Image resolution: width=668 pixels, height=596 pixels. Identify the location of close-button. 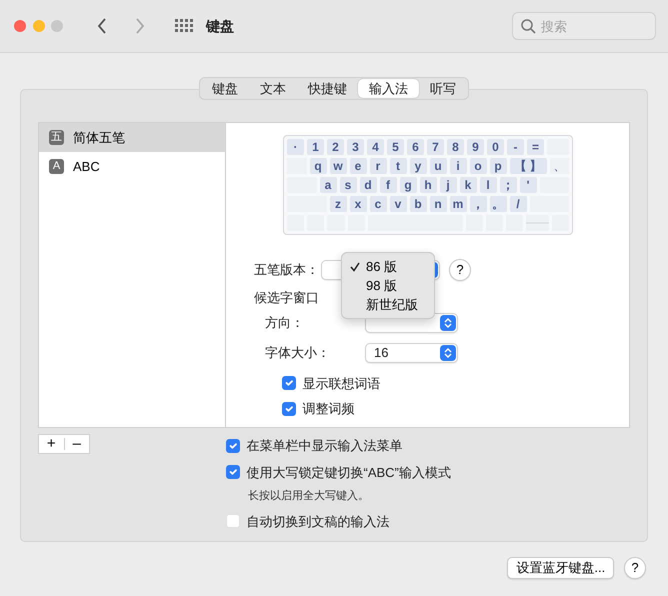
(20, 26).